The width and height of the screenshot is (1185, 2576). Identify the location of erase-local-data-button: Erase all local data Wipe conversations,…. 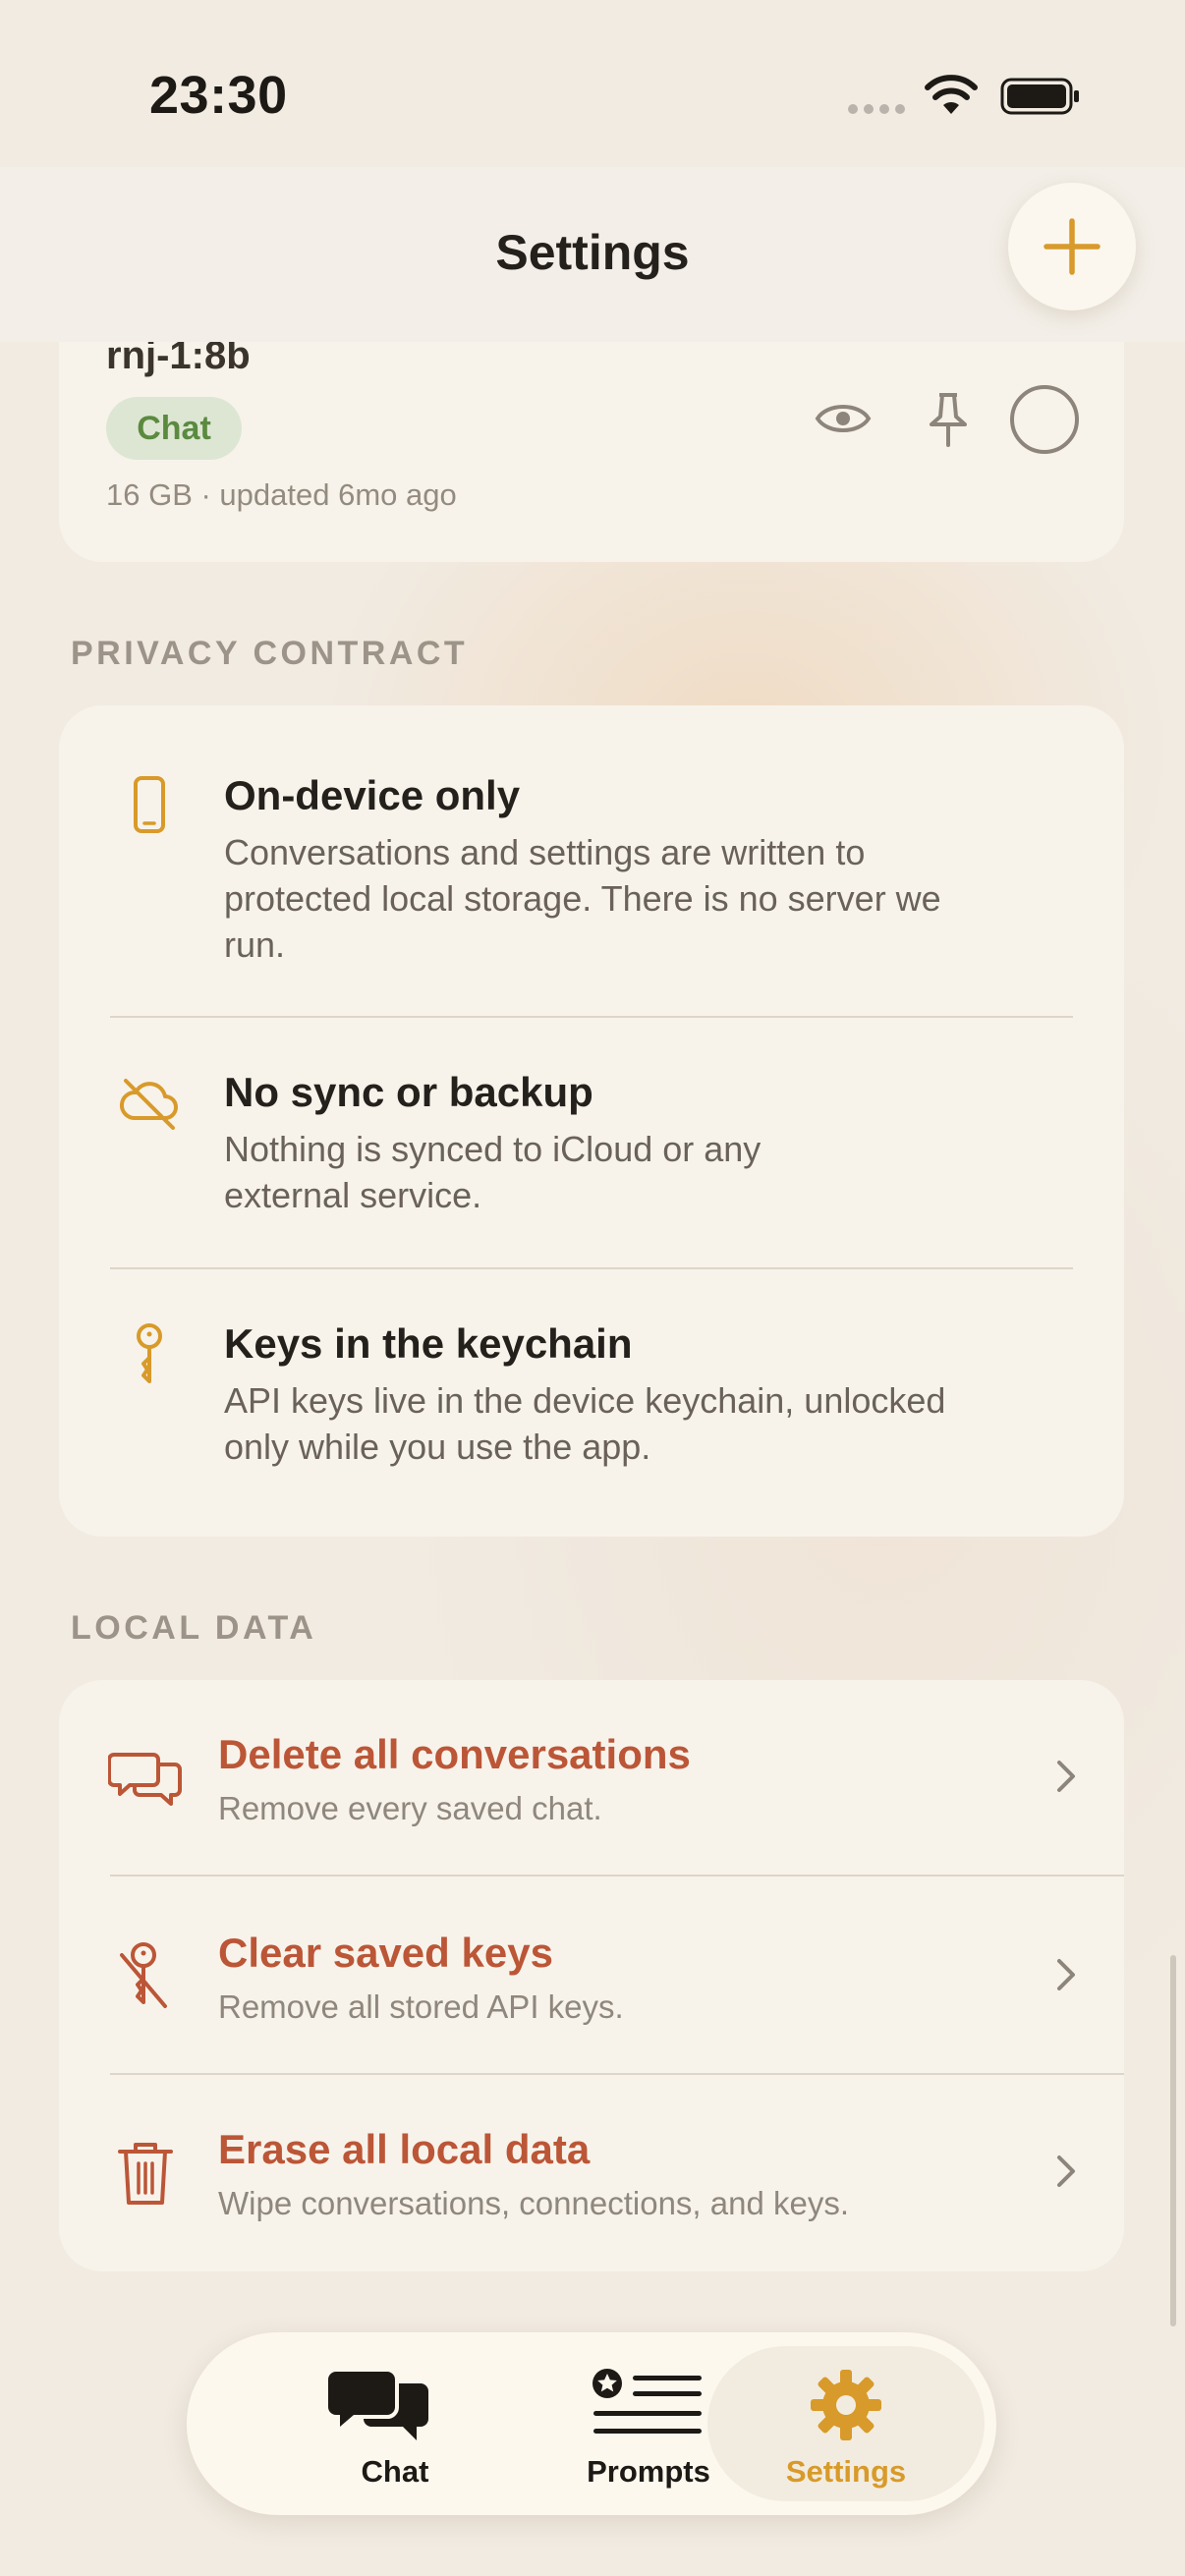
(592, 2174).